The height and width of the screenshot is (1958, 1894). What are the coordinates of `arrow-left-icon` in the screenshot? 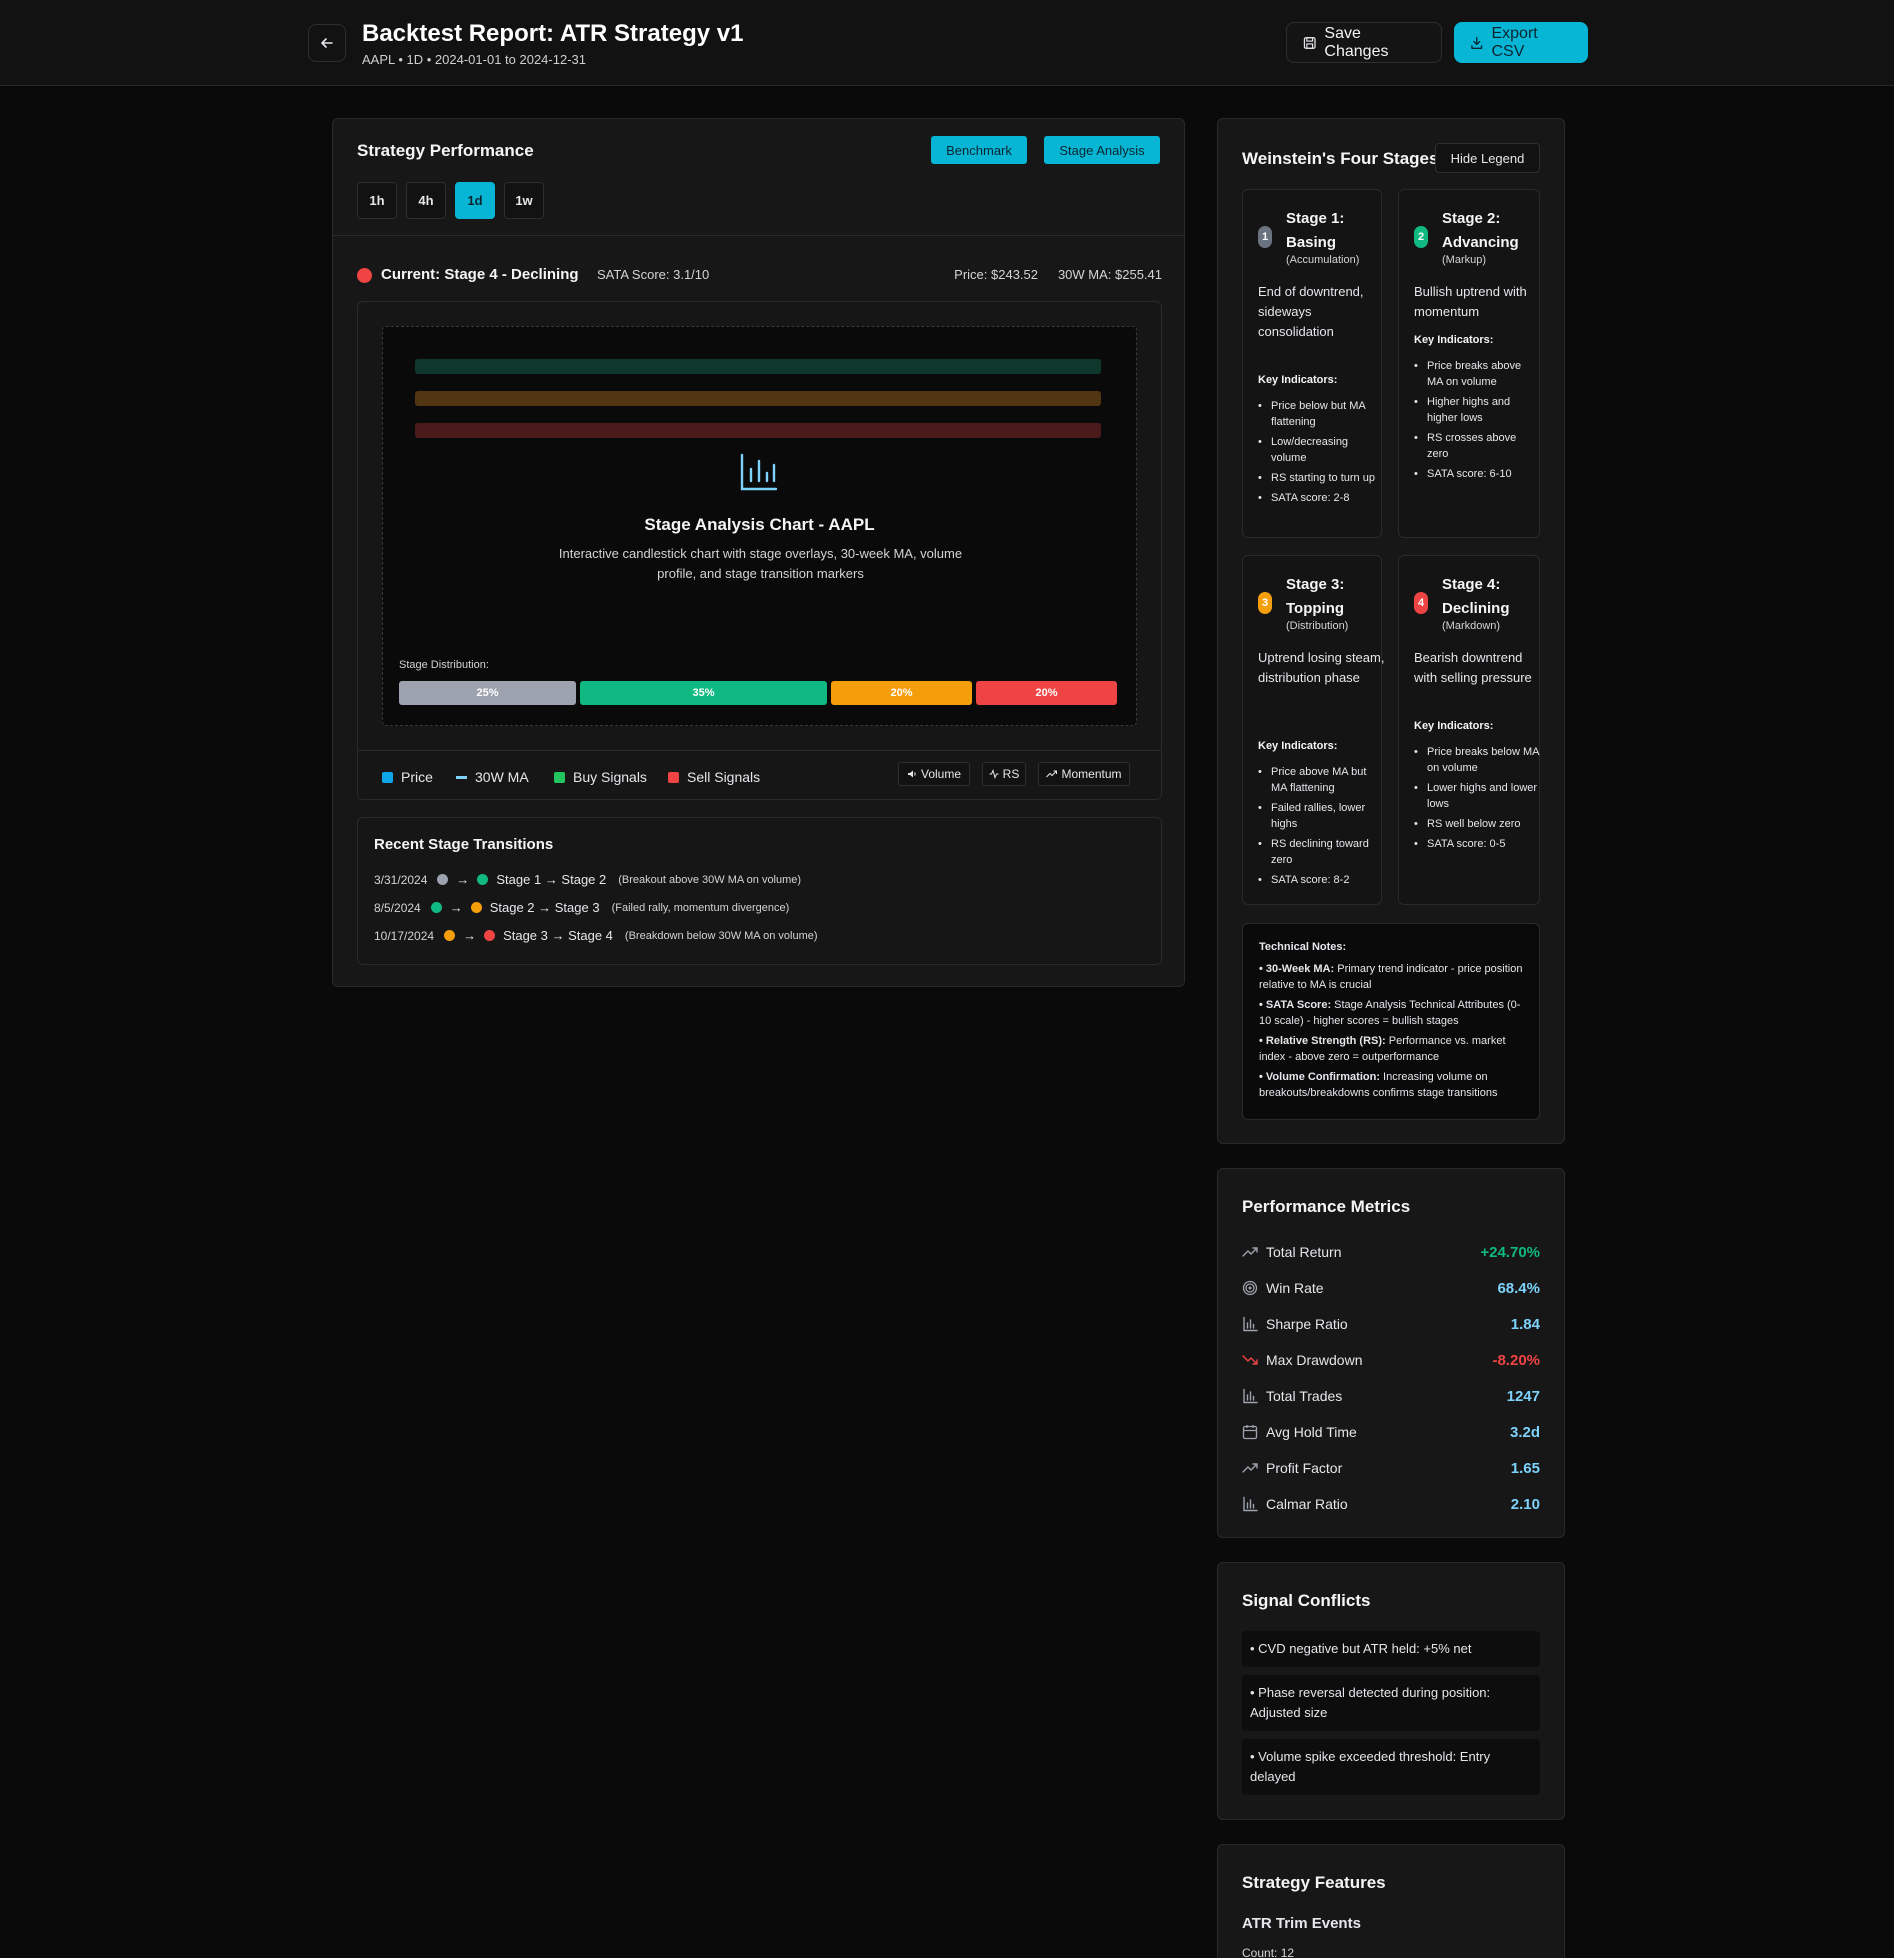 It's located at (327, 43).